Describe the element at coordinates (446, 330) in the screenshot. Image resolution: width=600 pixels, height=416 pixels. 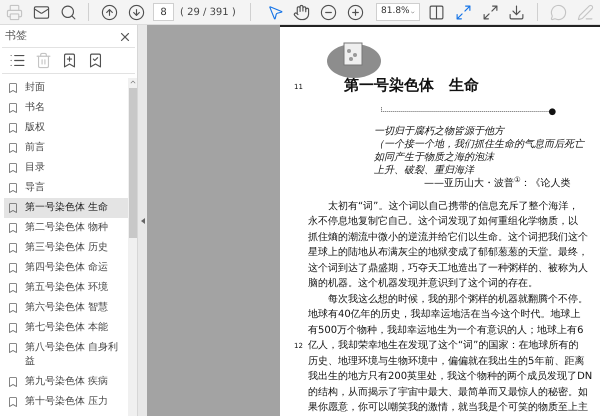
I see `body-text-line: 有500万个物种，我却幸运地生为一个有意识的人；地球上有6` at that location.